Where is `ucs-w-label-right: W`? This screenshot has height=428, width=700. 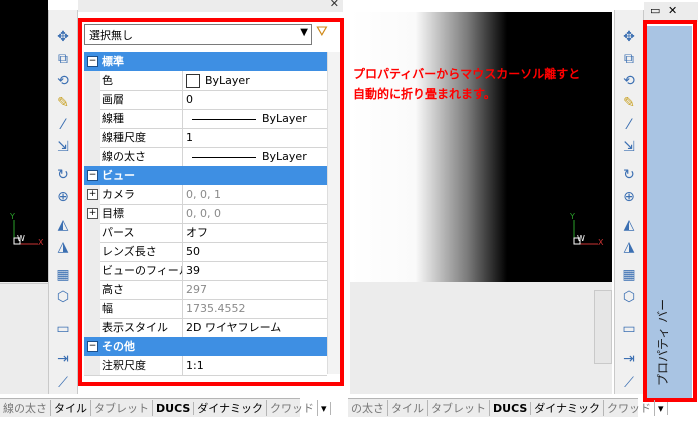 ucs-w-label-right: W is located at coordinates (581, 238).